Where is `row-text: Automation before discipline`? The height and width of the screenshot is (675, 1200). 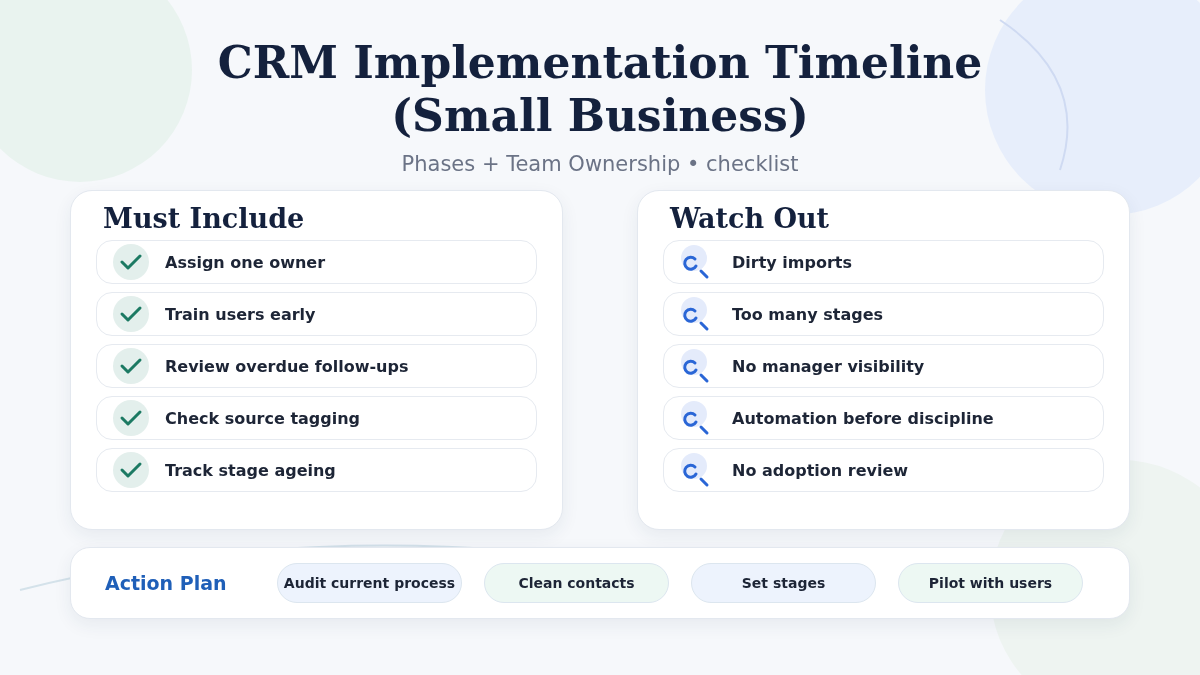 row-text: Automation before discipline is located at coordinates (863, 418).